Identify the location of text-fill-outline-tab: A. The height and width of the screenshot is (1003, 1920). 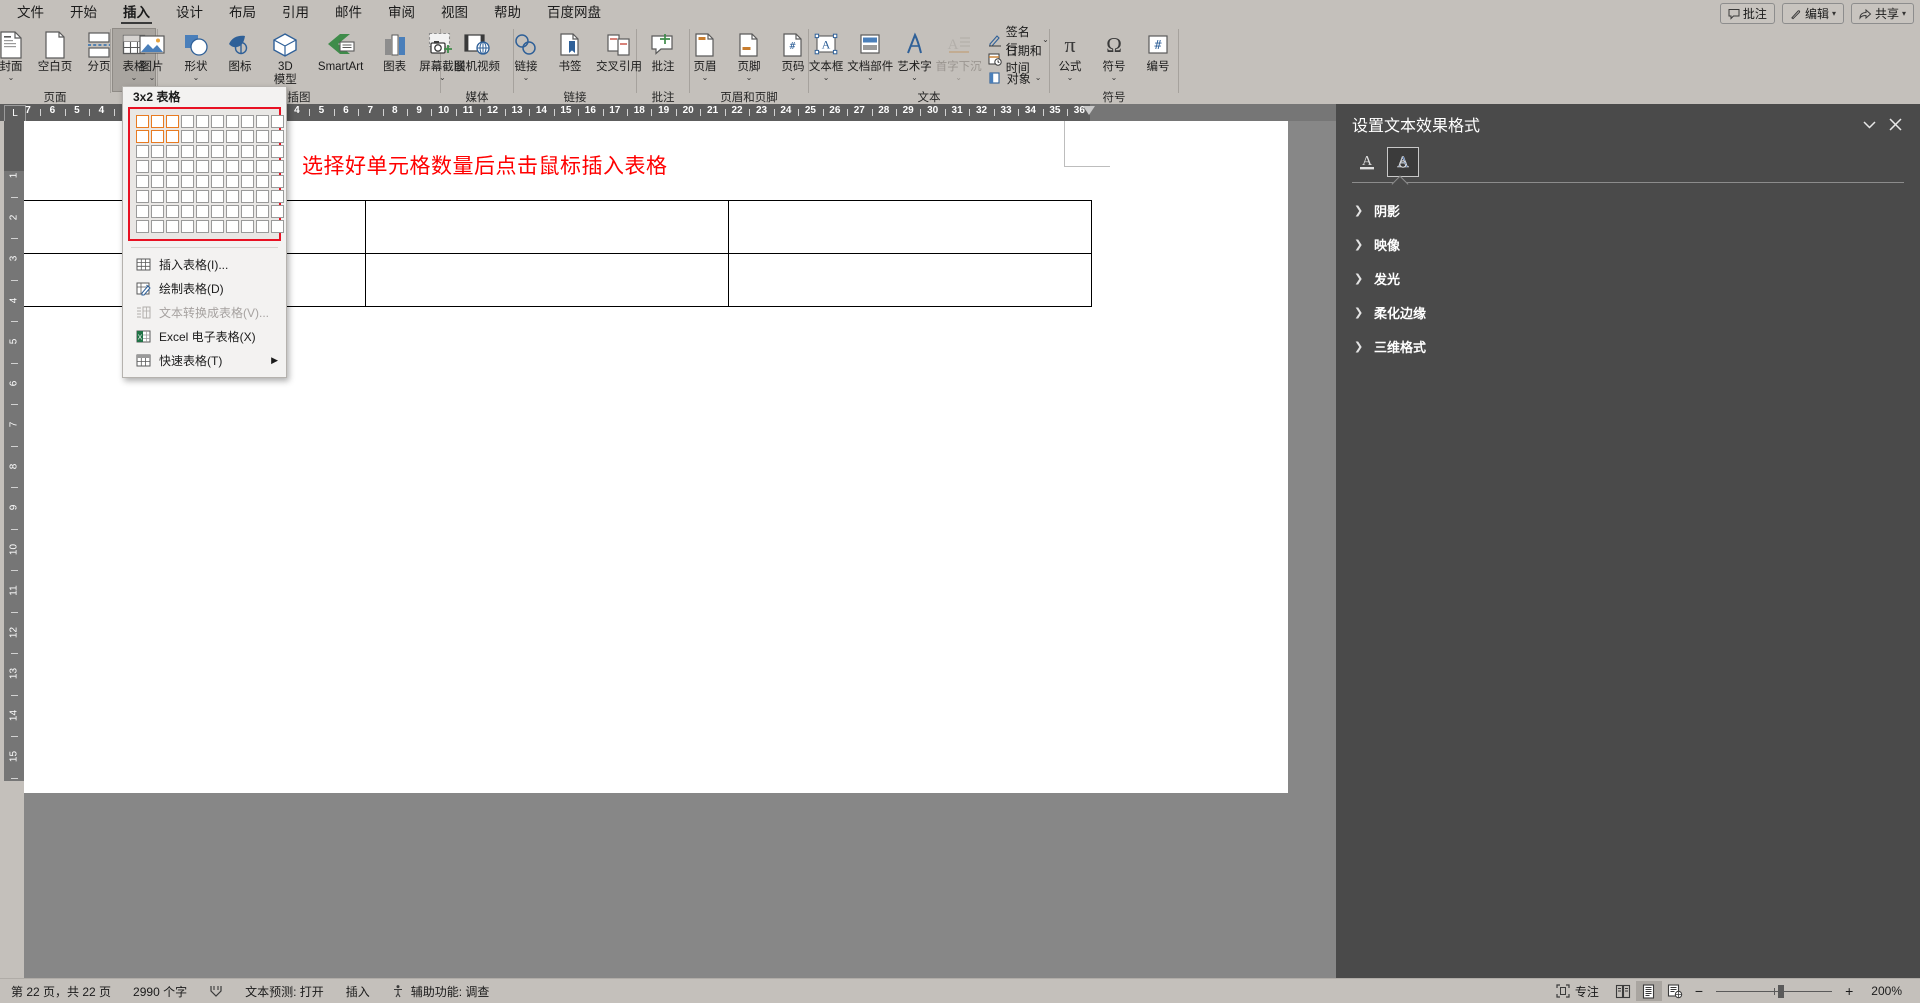
(1367, 162).